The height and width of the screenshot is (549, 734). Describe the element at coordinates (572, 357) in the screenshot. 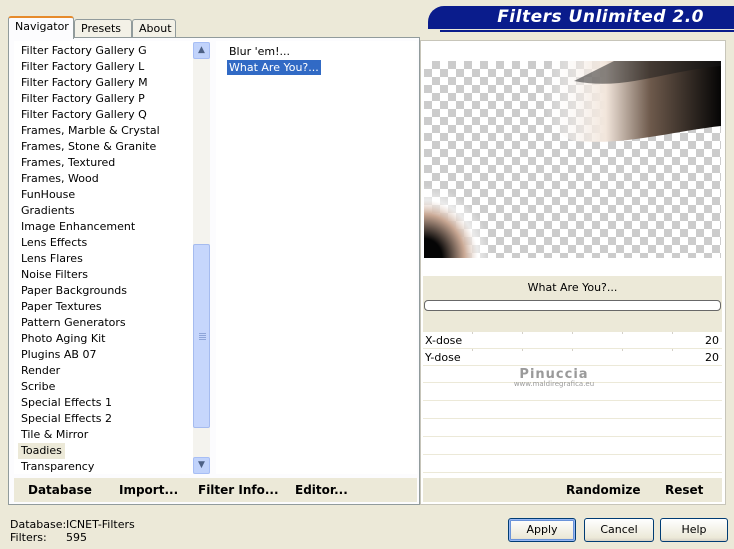

I see `param-row-y-dose: Y-dose 20` at that location.